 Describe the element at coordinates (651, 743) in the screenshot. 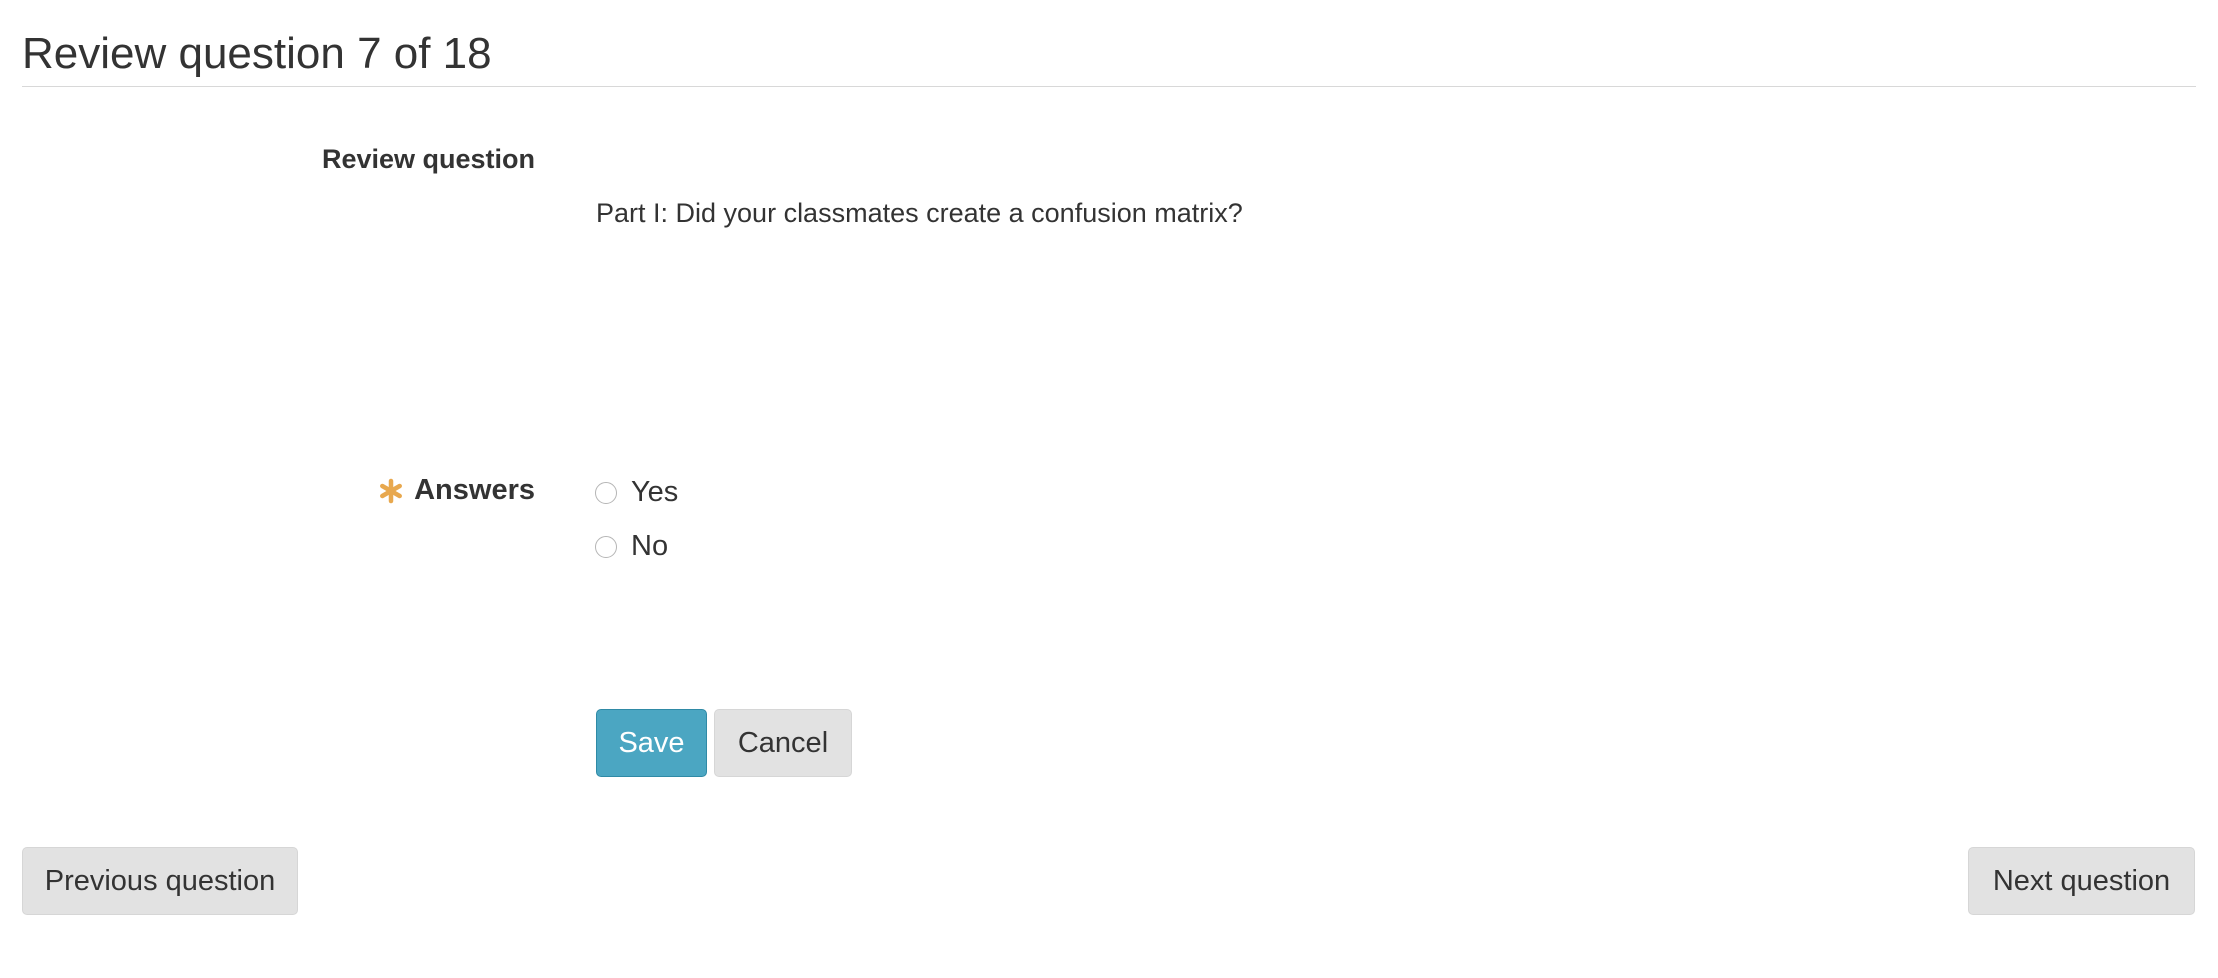

I see `save-button: Save` at that location.